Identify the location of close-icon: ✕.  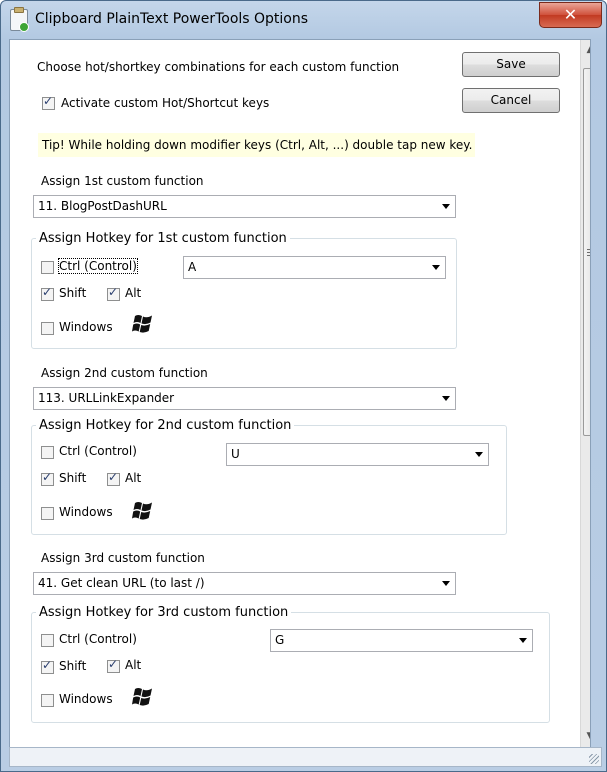
(570, 14).